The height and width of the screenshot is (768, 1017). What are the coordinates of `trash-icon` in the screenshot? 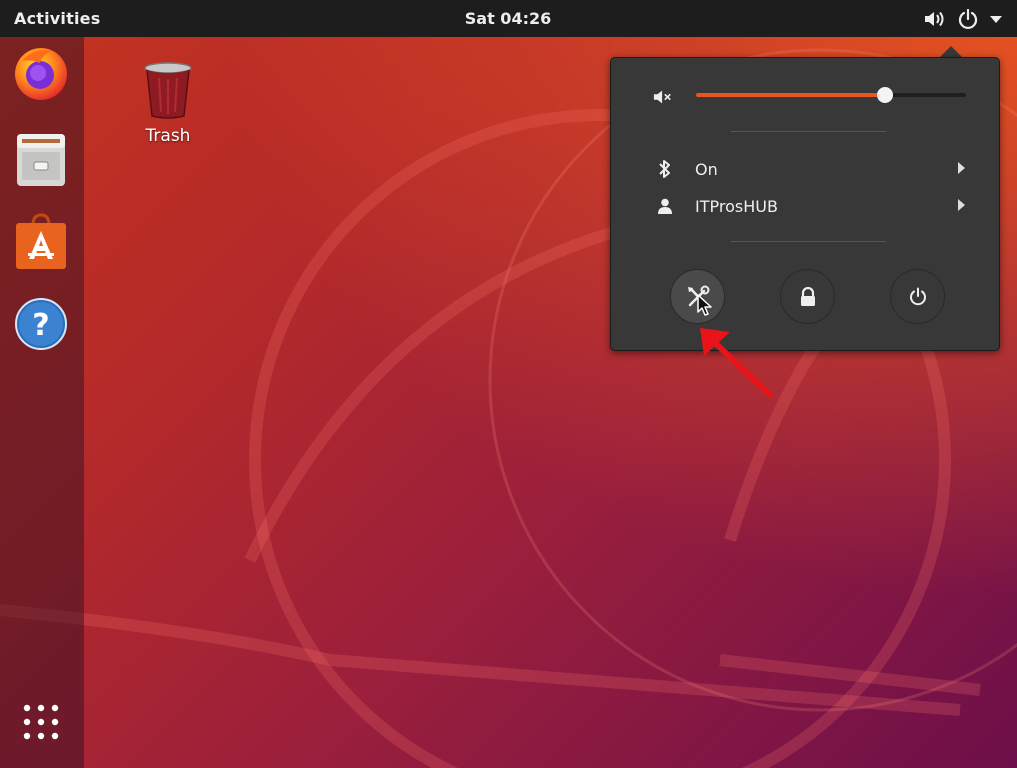 It's located at (168, 90).